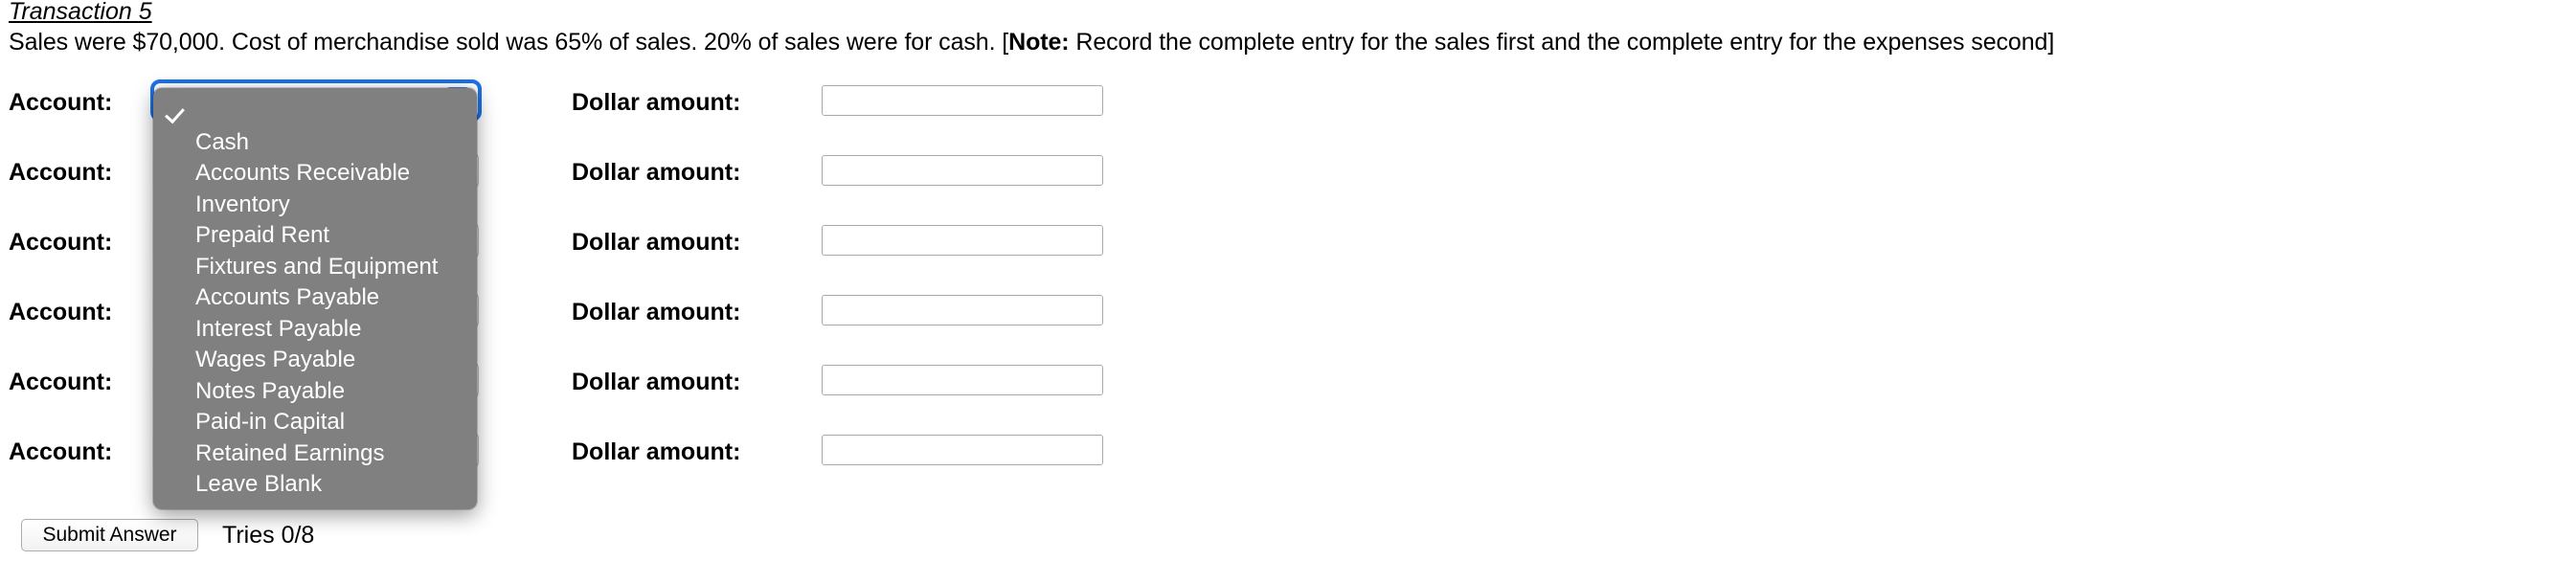  Describe the element at coordinates (315, 112) in the screenshot. I see `dropdown-option` at that location.